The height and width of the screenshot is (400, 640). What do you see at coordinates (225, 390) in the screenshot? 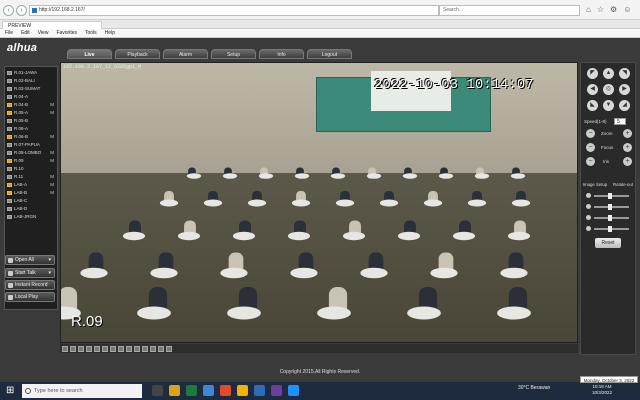
I see `chrome-icon` at bounding box center [225, 390].